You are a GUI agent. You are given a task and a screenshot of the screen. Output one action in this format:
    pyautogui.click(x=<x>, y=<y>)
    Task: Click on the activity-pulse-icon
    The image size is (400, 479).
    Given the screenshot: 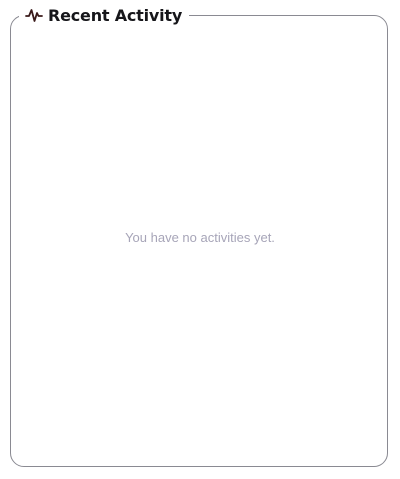 What is the action you would take?
    pyautogui.click(x=34, y=15)
    